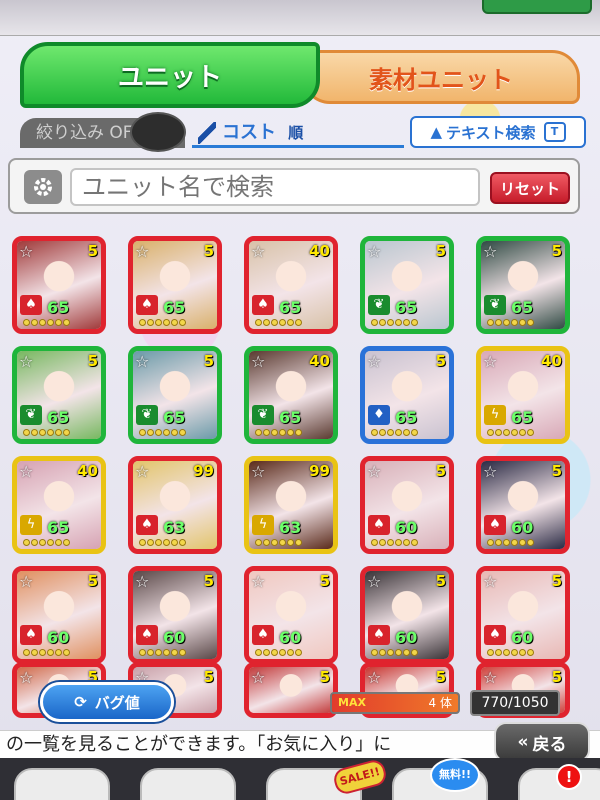  What do you see at coordinates (407, 395) in the screenshot?
I see `unit-card: ☆ 5 ♦ 65` at bounding box center [407, 395].